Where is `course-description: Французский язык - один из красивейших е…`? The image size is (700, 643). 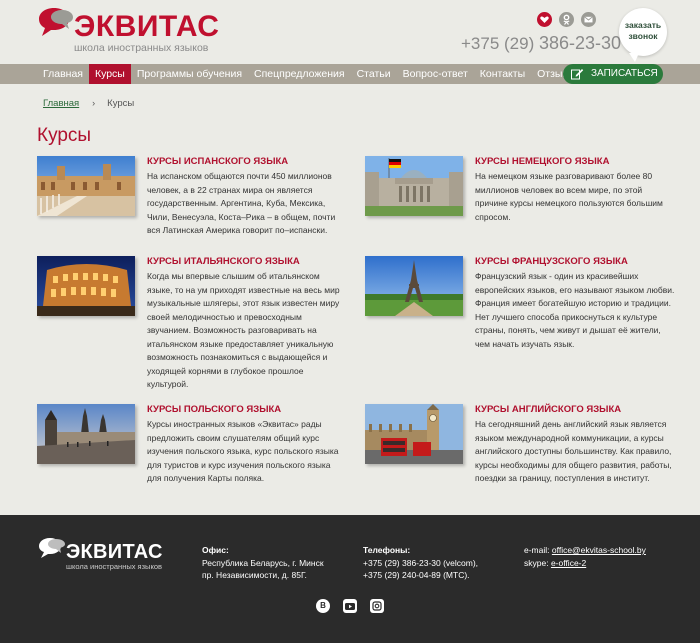 course-description: Французский язык - один из красивейших е… is located at coordinates (575, 310).